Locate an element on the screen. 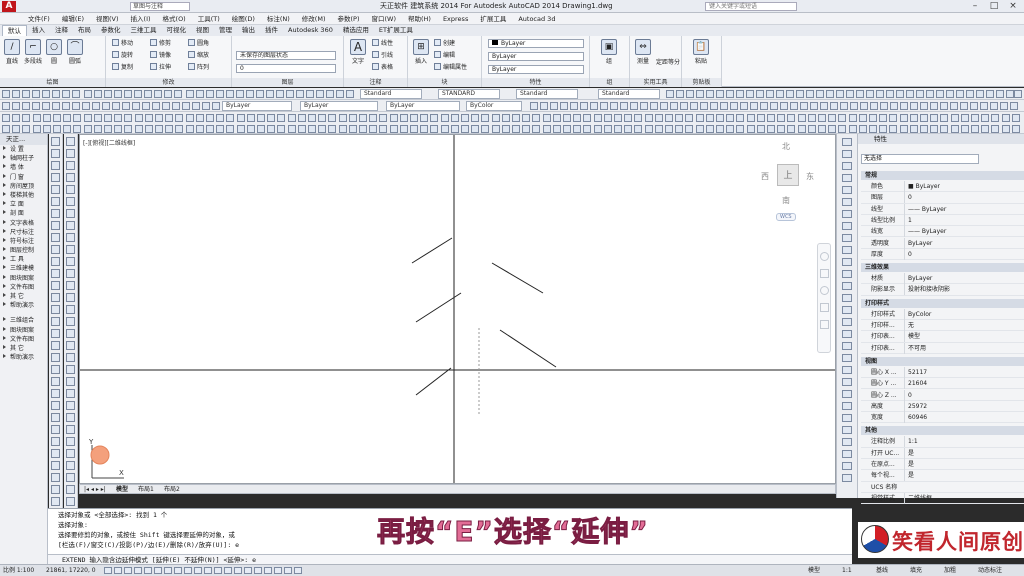 The height and width of the screenshot is (576, 1024). screen-menu-item: 墙 体 is located at coordinates (23, 167).